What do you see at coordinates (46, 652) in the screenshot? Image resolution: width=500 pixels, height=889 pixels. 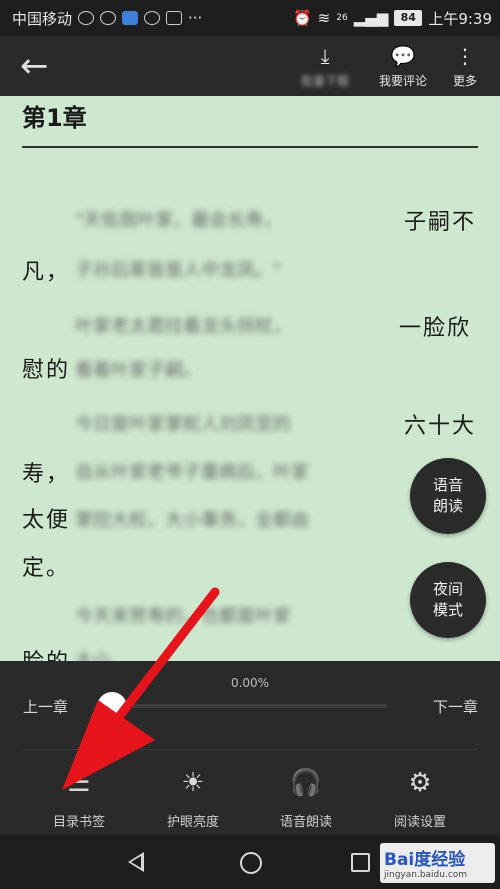 I see `text-fragment: 脸的` at bounding box center [46, 652].